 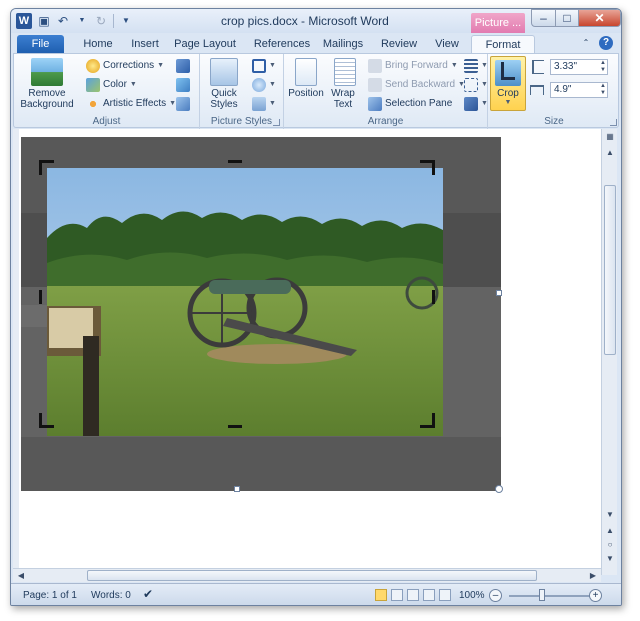 What do you see at coordinates (125, 66) in the screenshot?
I see `corrections-button: Corrections ▼` at bounding box center [125, 66].